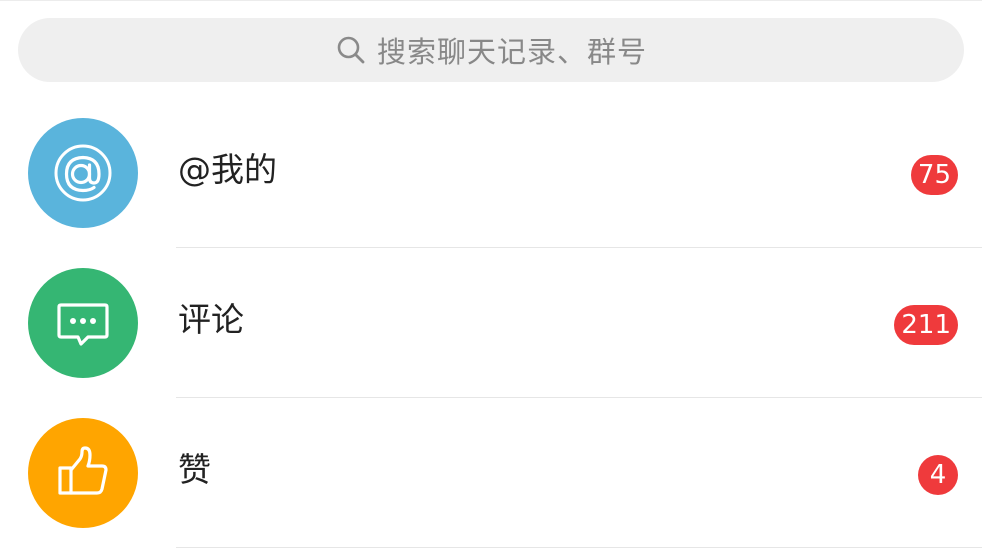  Describe the element at coordinates (211, 319) in the screenshot. I see `row-label: 评论` at that location.